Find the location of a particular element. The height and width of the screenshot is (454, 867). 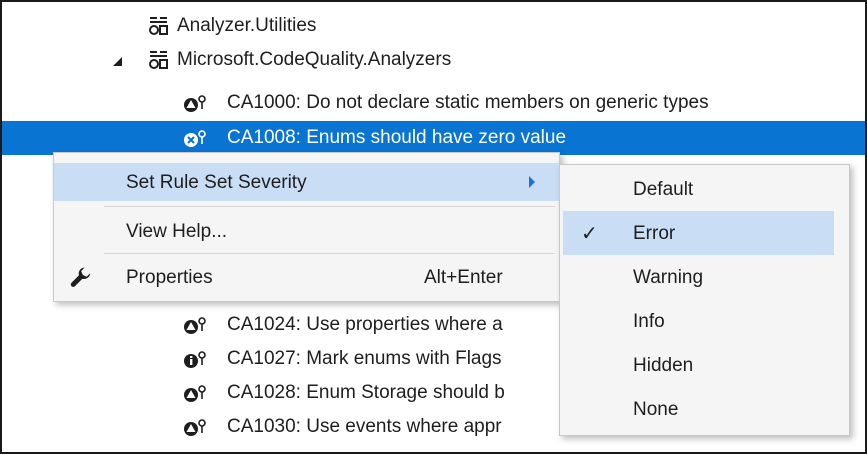

tree-node-label: CA1028: Enum Storage should b is located at coordinates (366, 392).